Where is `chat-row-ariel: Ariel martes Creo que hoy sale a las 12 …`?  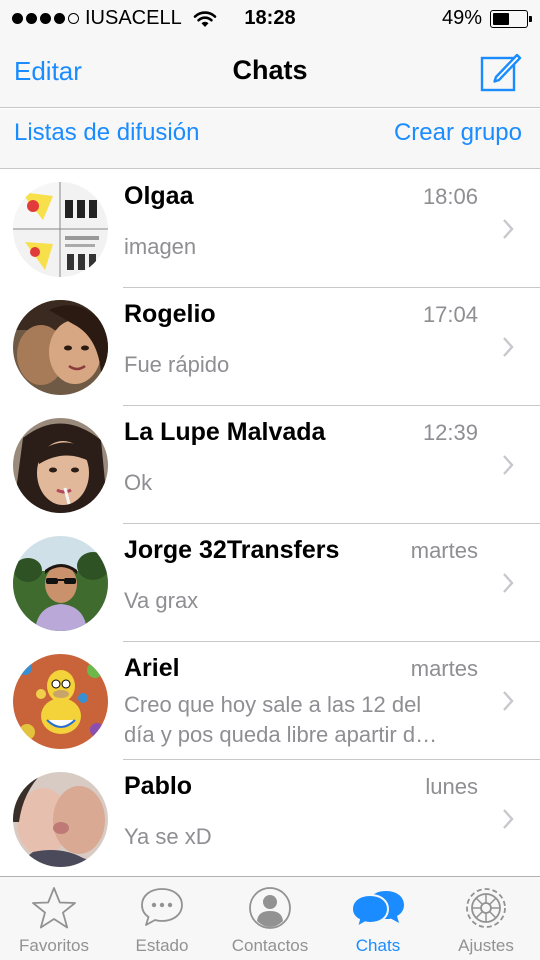 chat-row-ariel: Ariel martes Creo que hoy sale a las 12 … is located at coordinates (270, 701).